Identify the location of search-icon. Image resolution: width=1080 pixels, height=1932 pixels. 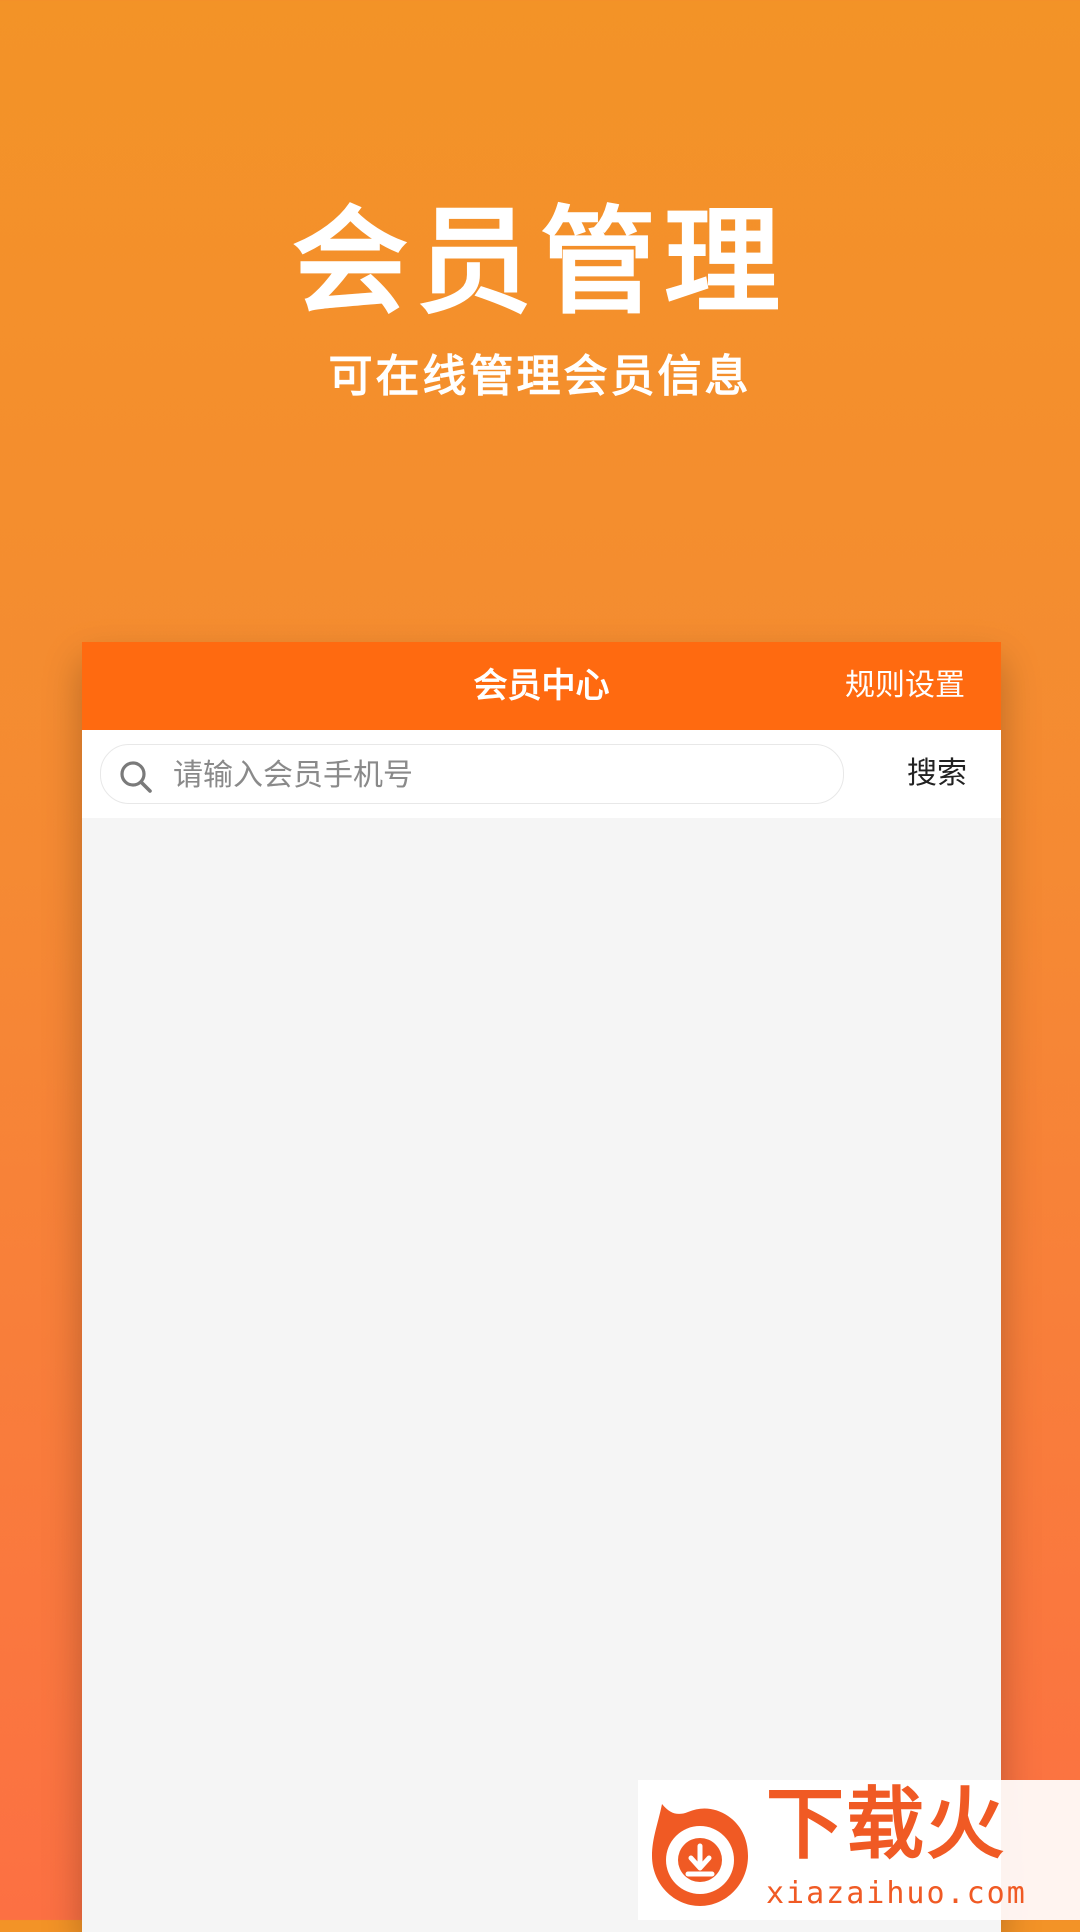
(136, 777).